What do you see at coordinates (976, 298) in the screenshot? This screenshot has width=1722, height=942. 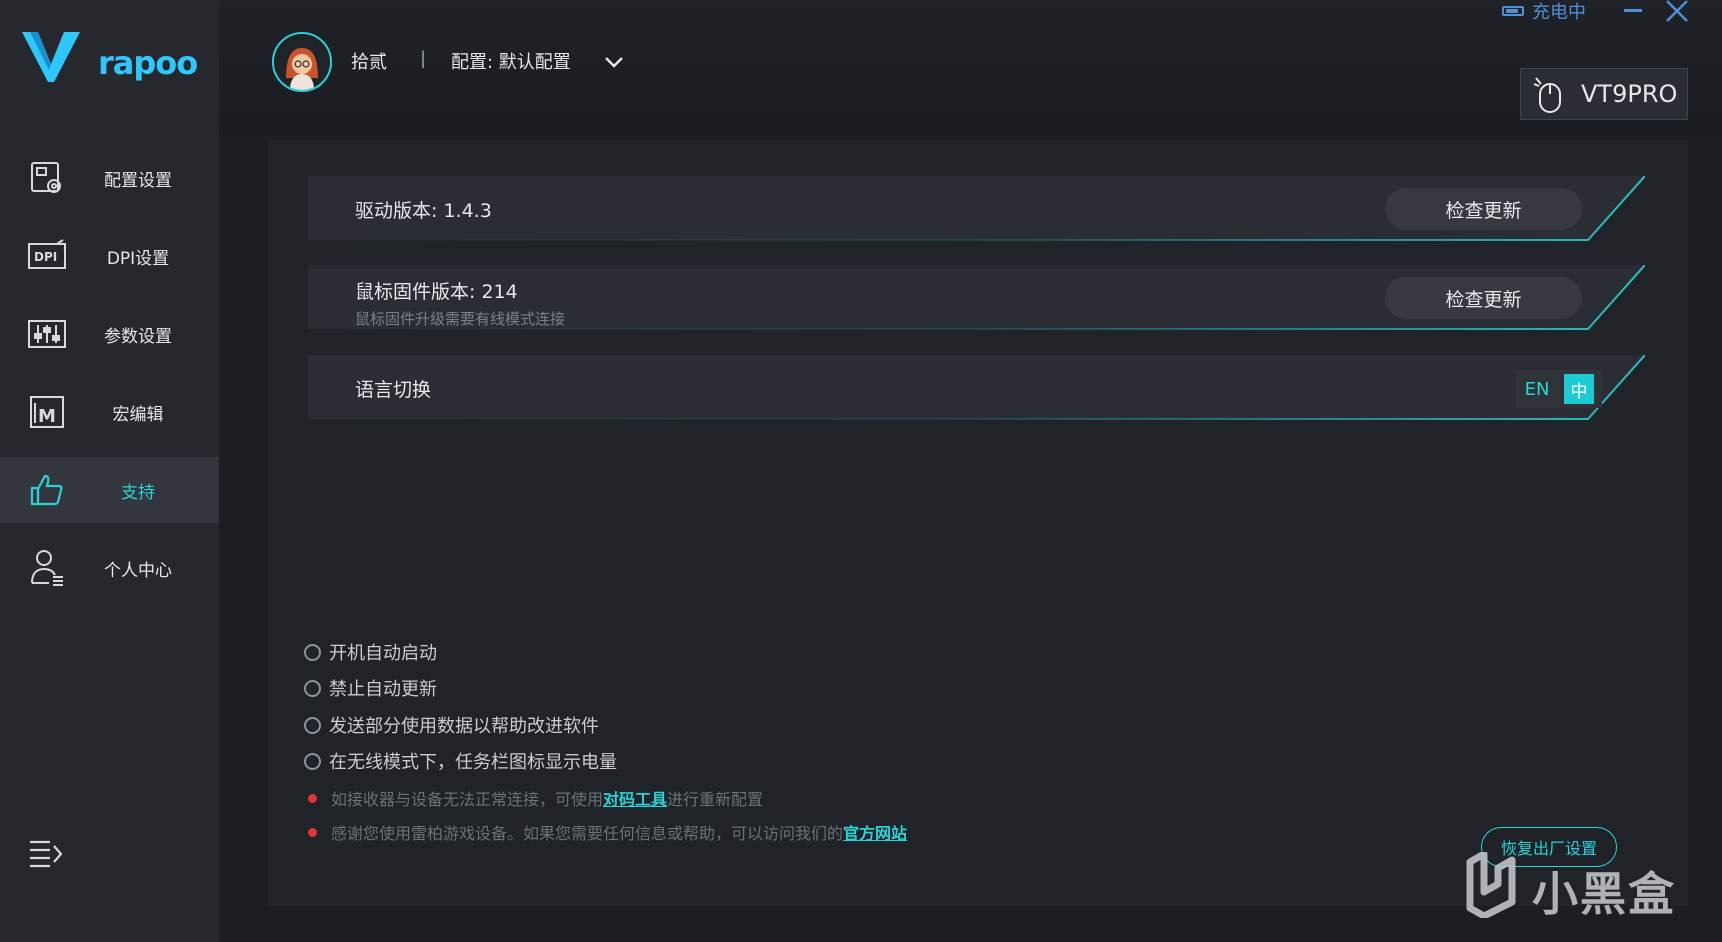 I see `firmware-version-row: 鼠标固件版本: 214 鼠标固件升级需要有线模式连接 检查更新` at bounding box center [976, 298].